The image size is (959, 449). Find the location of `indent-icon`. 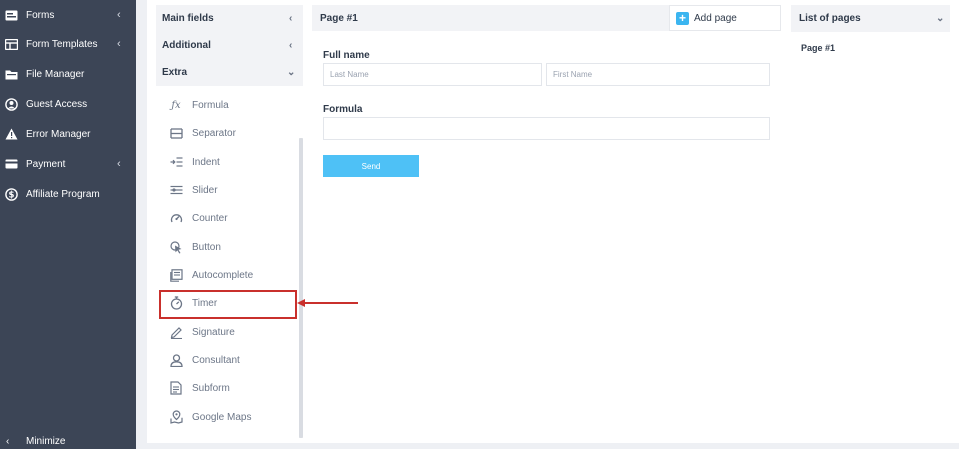

indent-icon is located at coordinates (176, 162).